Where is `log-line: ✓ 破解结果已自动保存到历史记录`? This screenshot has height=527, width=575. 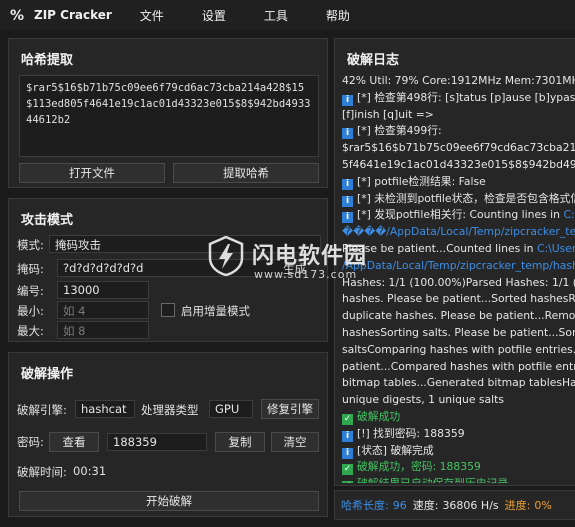
log-line: ✓ 破解结果已自动保存到历史记录 is located at coordinates (458, 479).